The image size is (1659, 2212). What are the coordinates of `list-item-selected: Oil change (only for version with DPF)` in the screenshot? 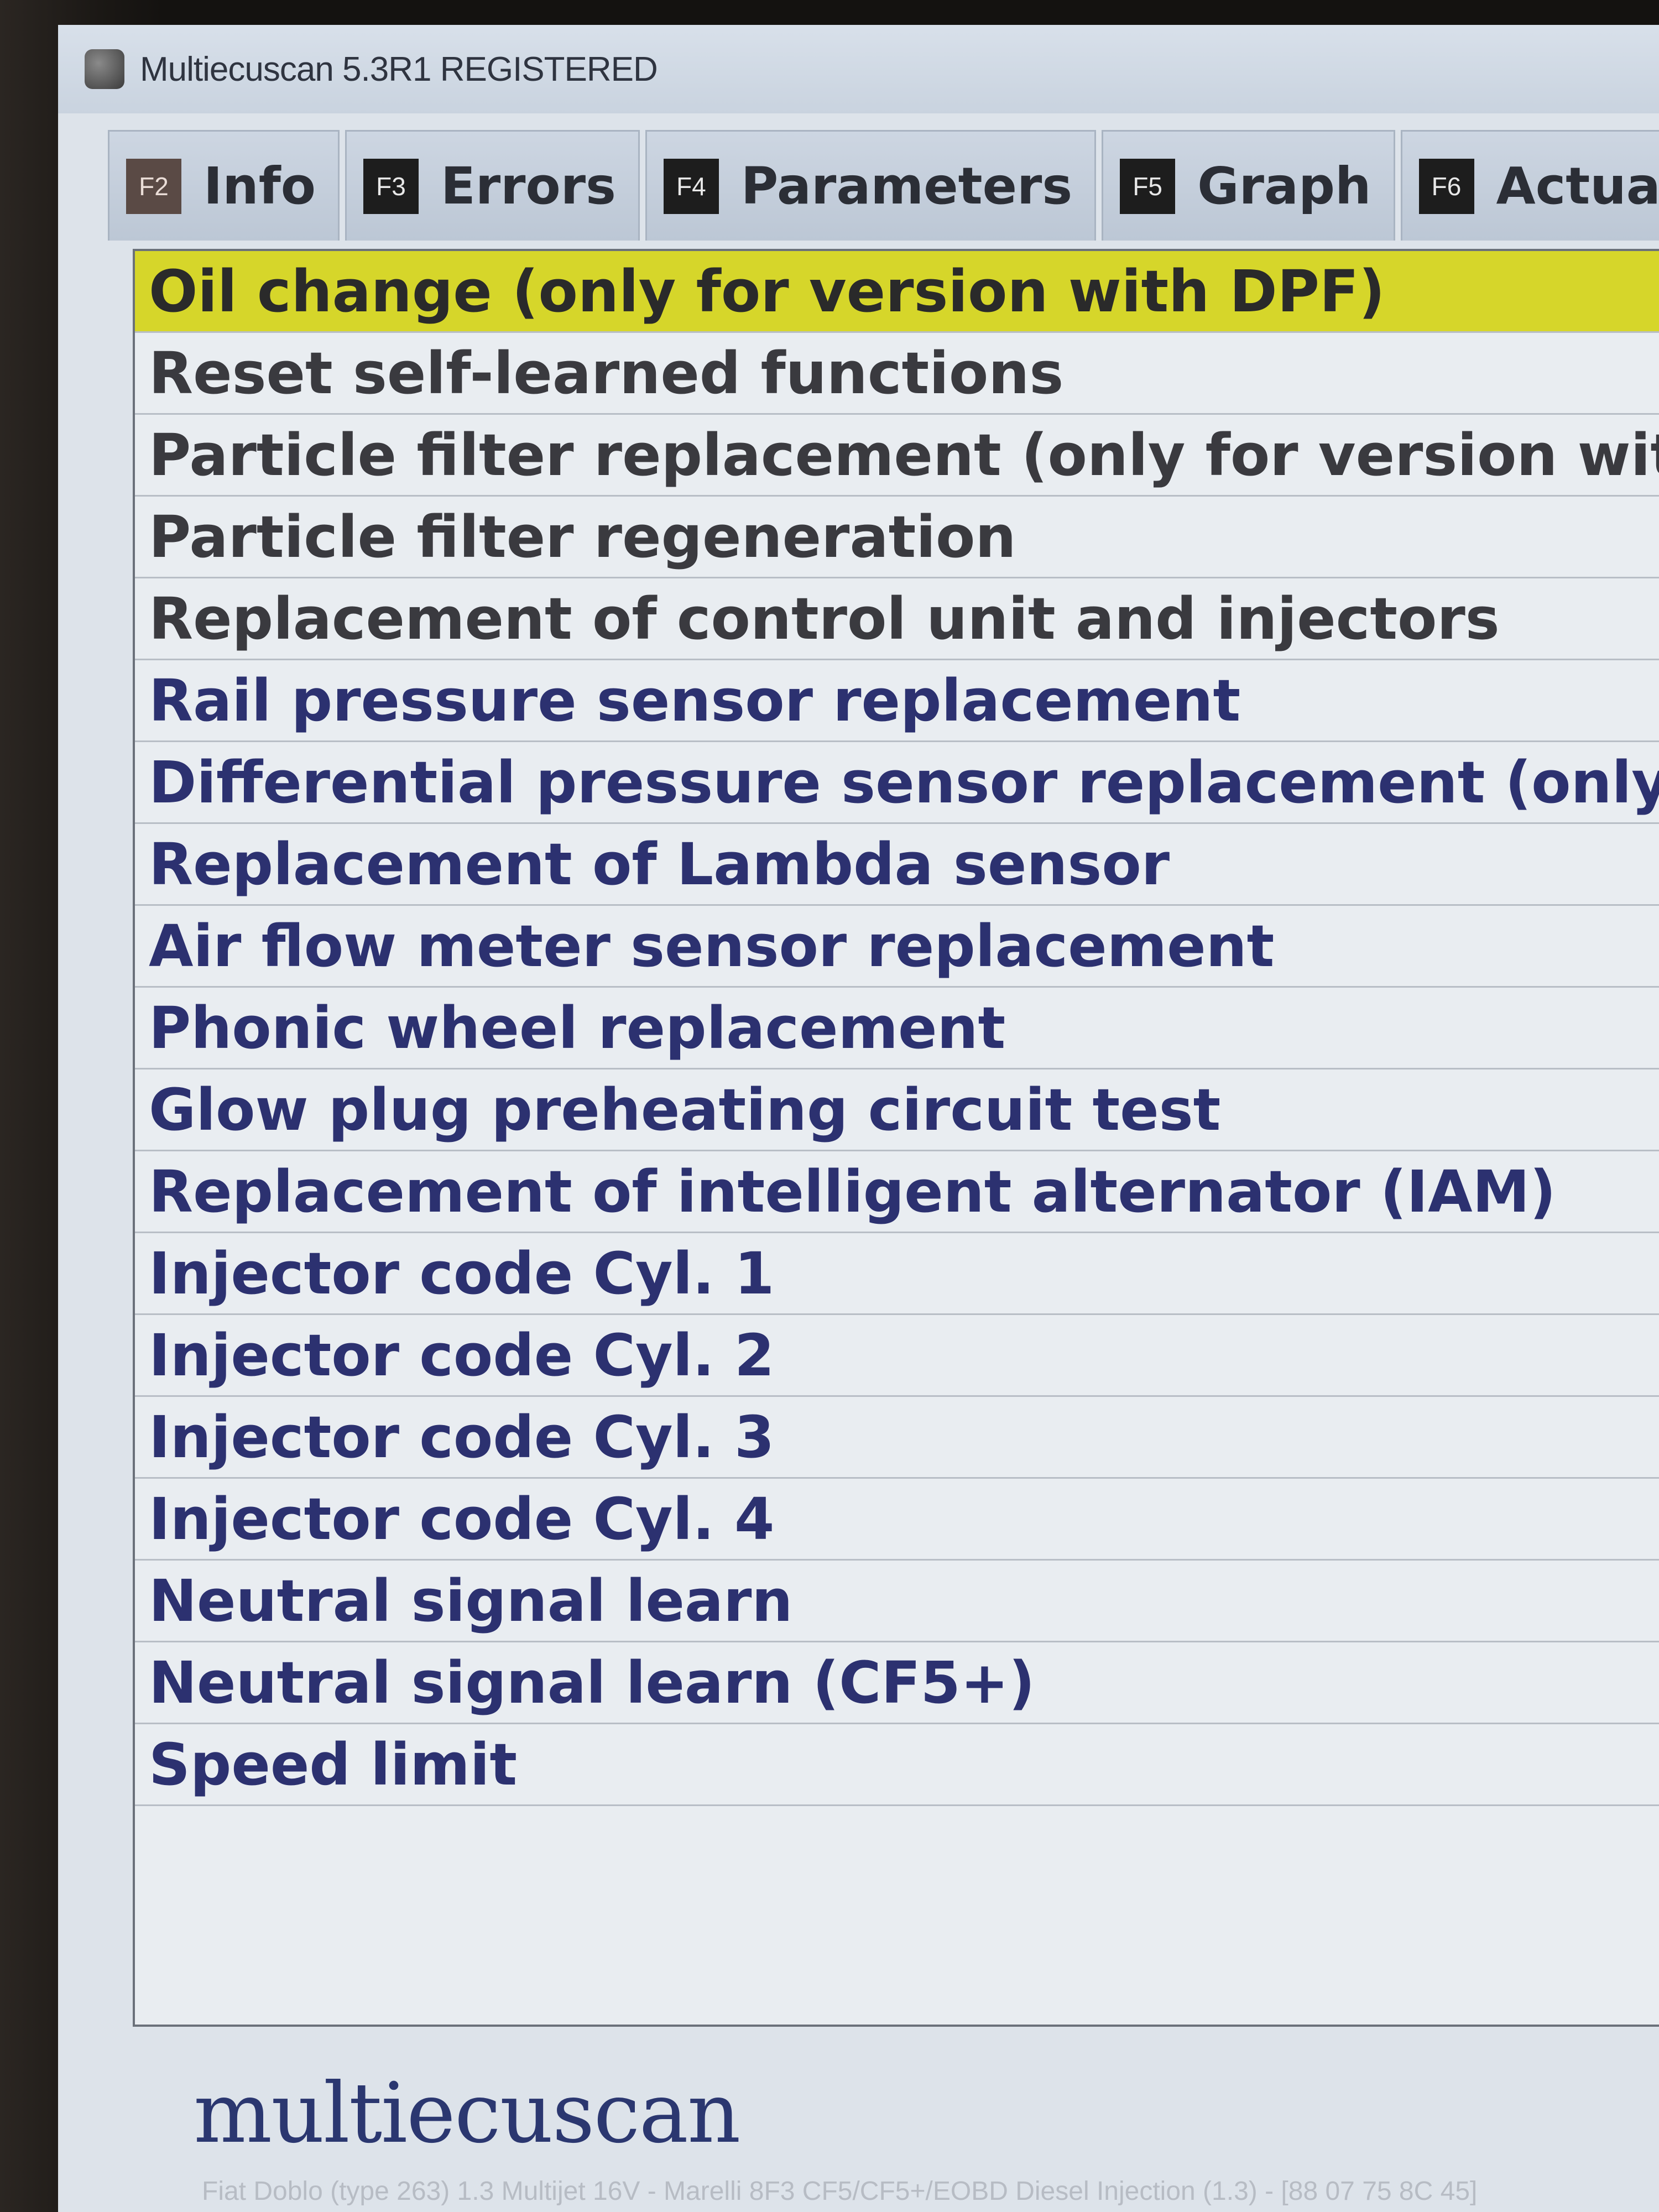 It's located at (897, 292).